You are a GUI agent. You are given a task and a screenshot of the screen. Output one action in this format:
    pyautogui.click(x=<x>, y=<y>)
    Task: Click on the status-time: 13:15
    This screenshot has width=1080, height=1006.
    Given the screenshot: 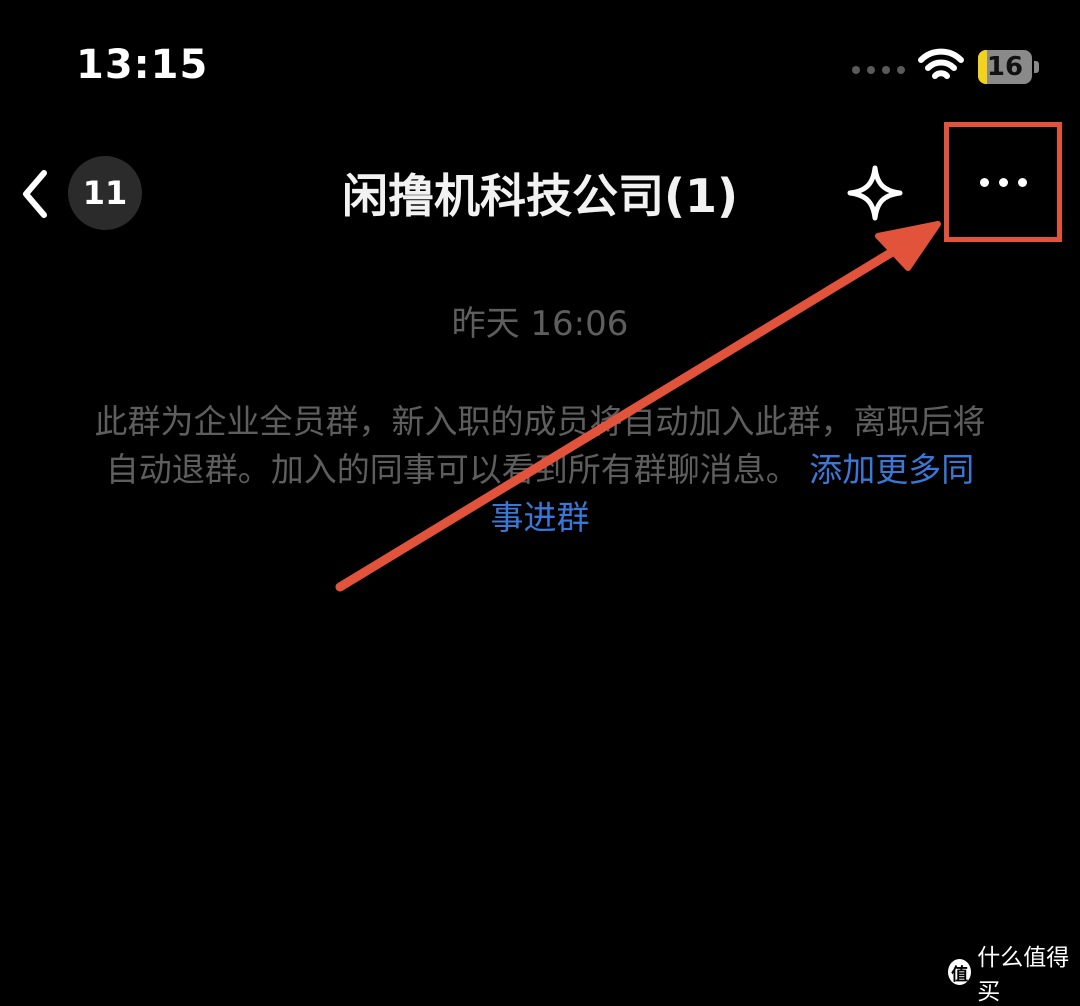 What is the action you would take?
    pyautogui.click(x=142, y=65)
    